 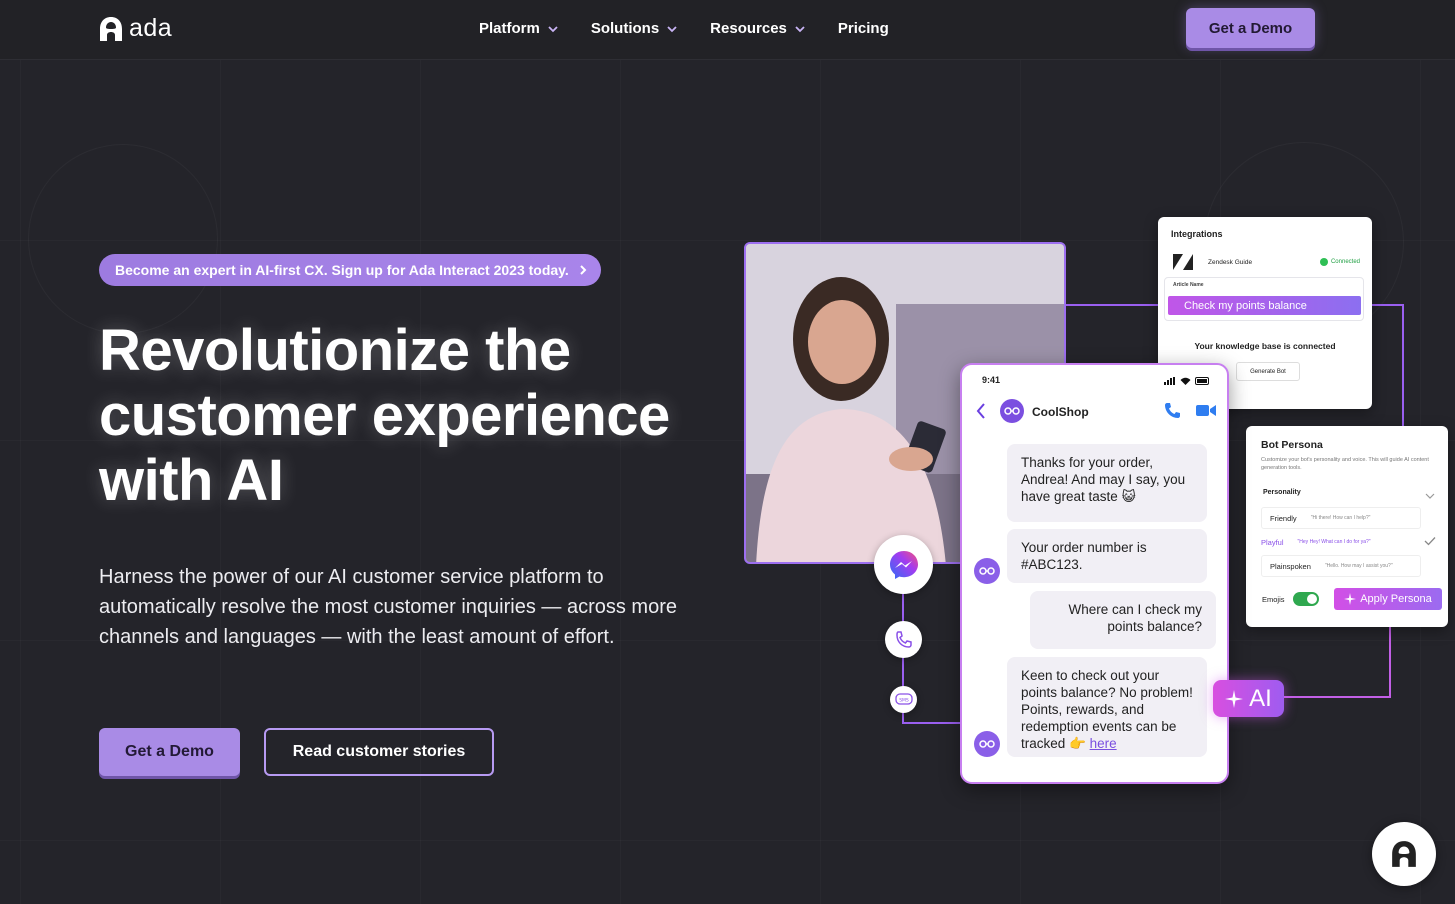 I want to click on phone-icon, so click(x=903, y=639).